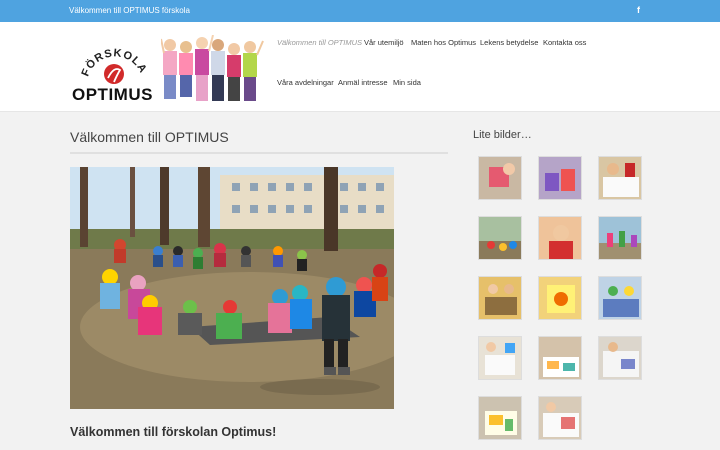  Describe the element at coordinates (149, 137) in the screenshot. I see `page-title: Välkommen till OPTIMUS` at that location.